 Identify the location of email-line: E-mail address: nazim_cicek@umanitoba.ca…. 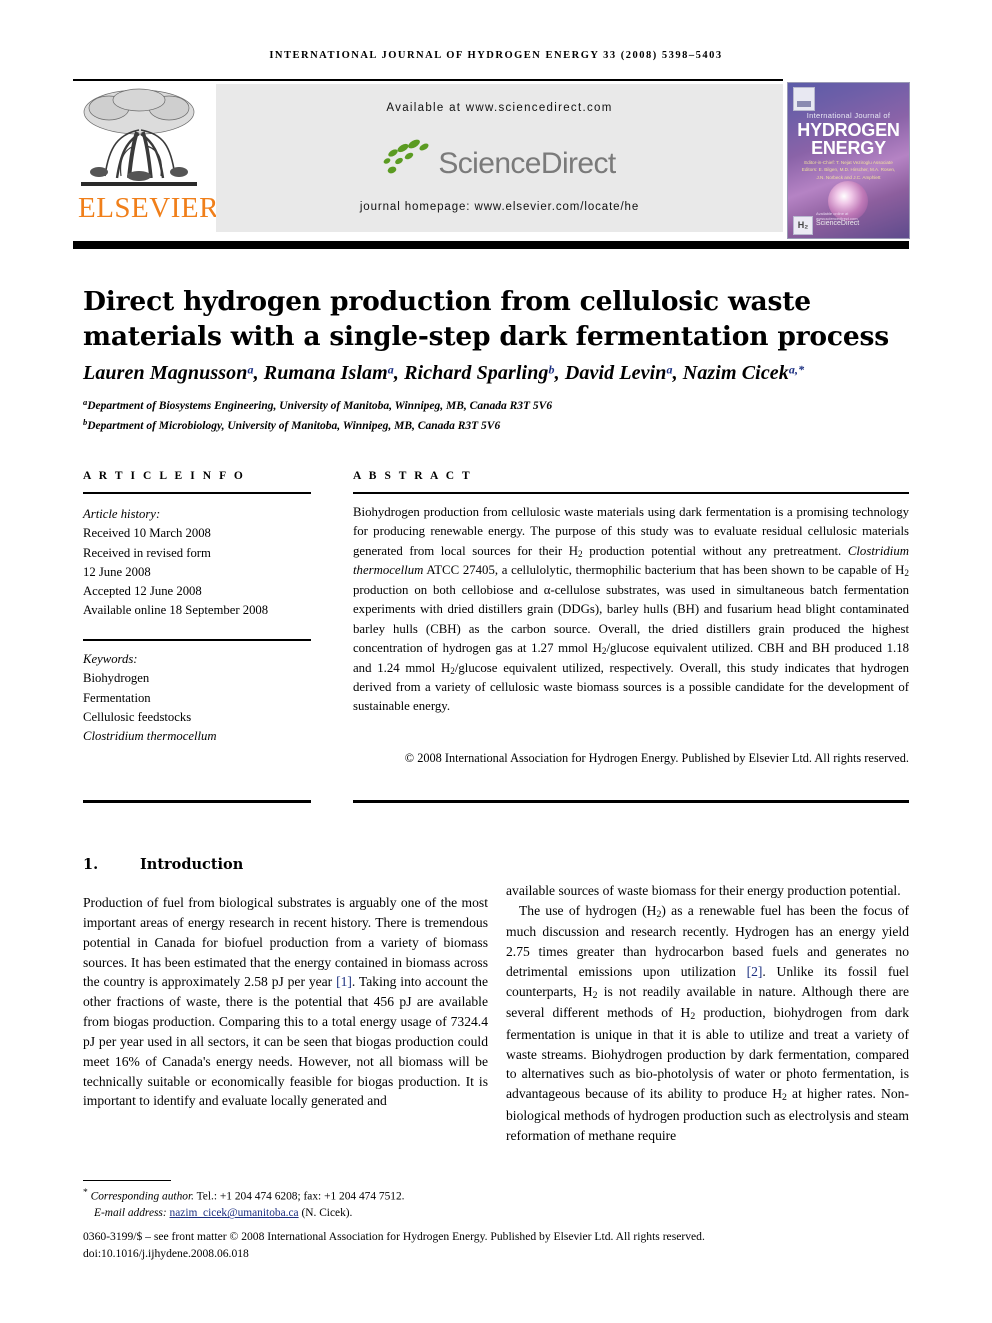
(363, 1213).